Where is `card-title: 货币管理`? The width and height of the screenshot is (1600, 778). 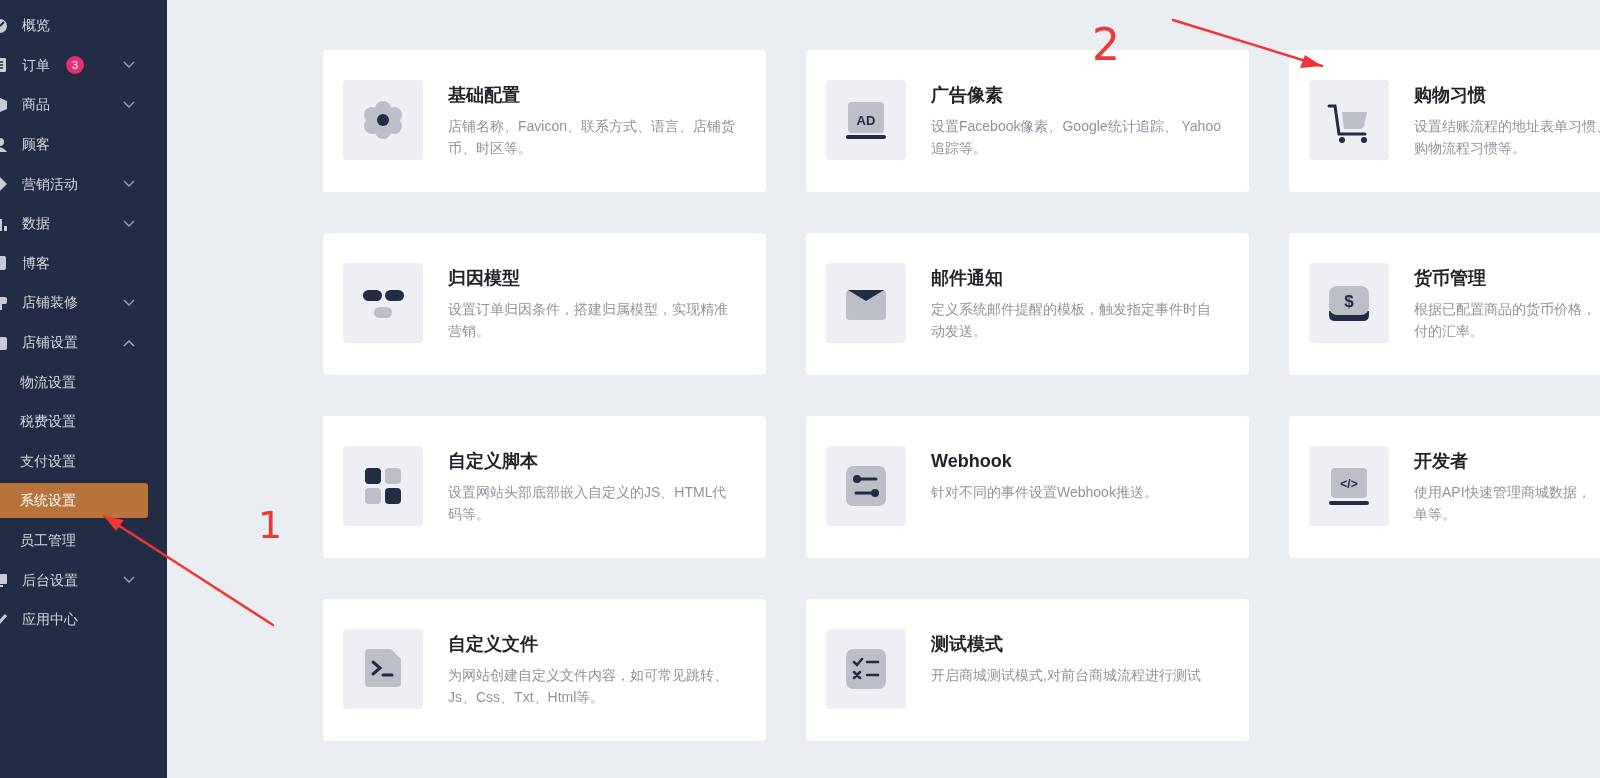 card-title: 货币管理 is located at coordinates (1450, 278).